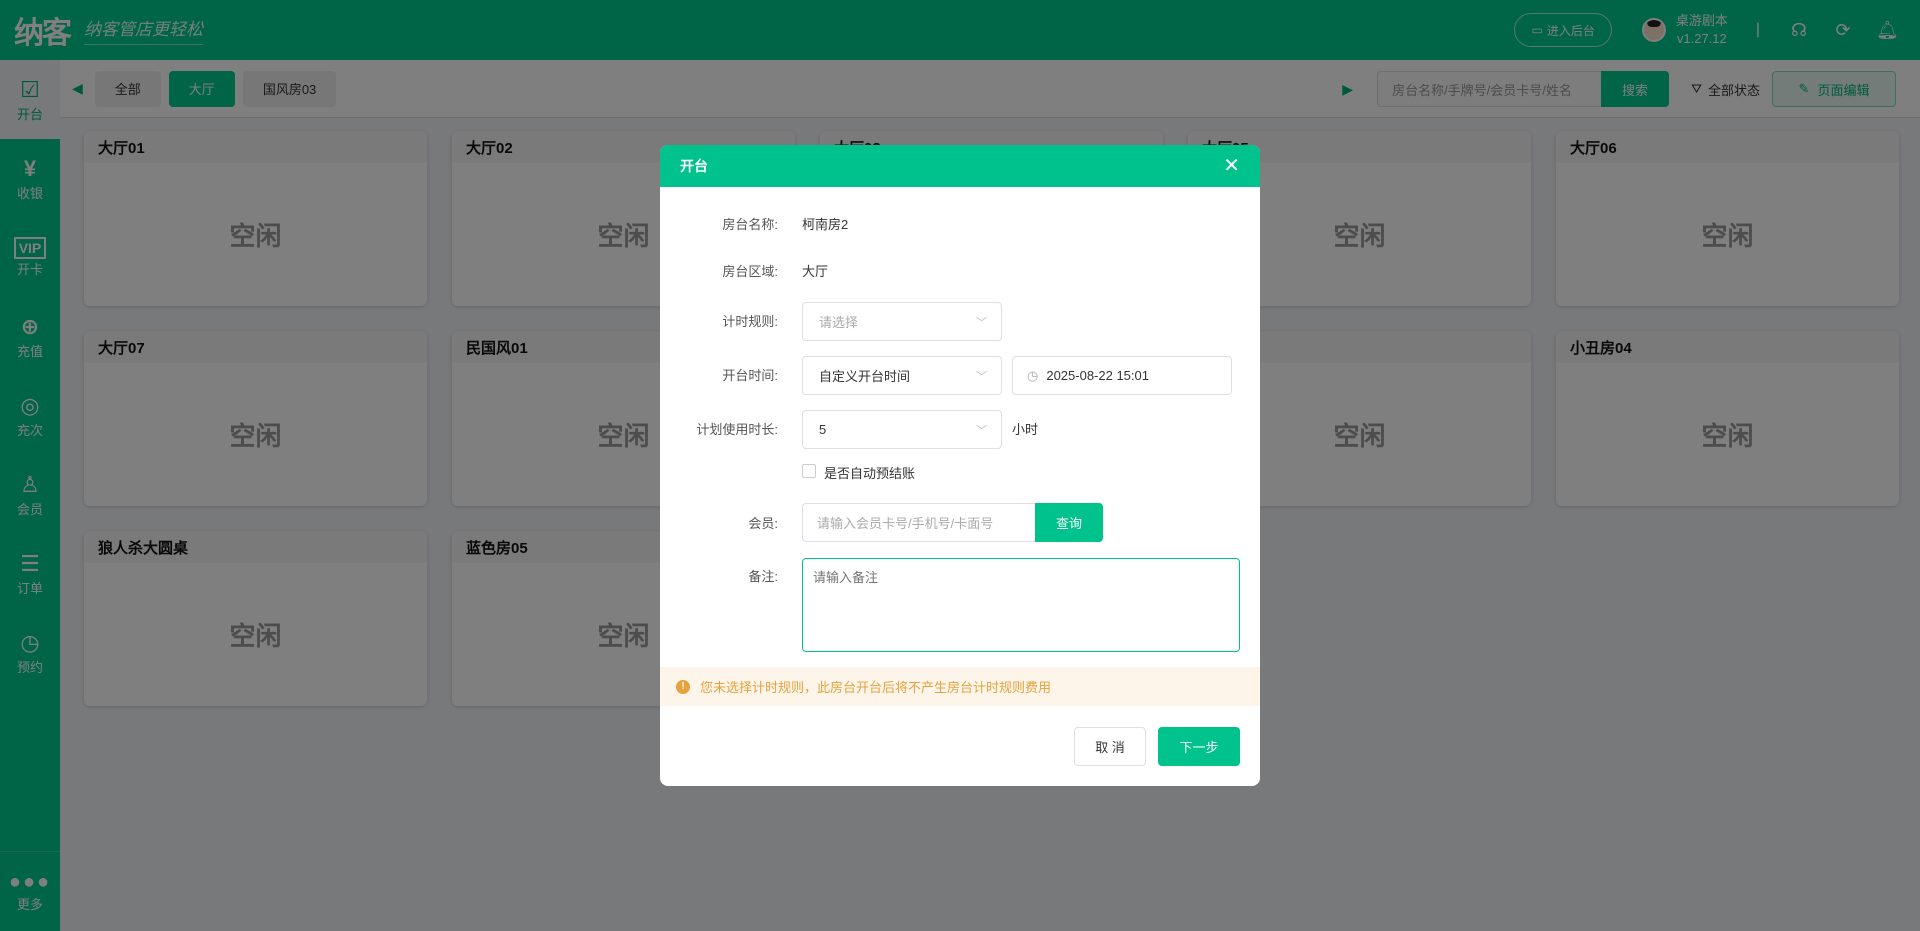 The height and width of the screenshot is (931, 1920). Describe the element at coordinates (825, 224) in the screenshot. I see `room-name-value: 柯南房2` at that location.